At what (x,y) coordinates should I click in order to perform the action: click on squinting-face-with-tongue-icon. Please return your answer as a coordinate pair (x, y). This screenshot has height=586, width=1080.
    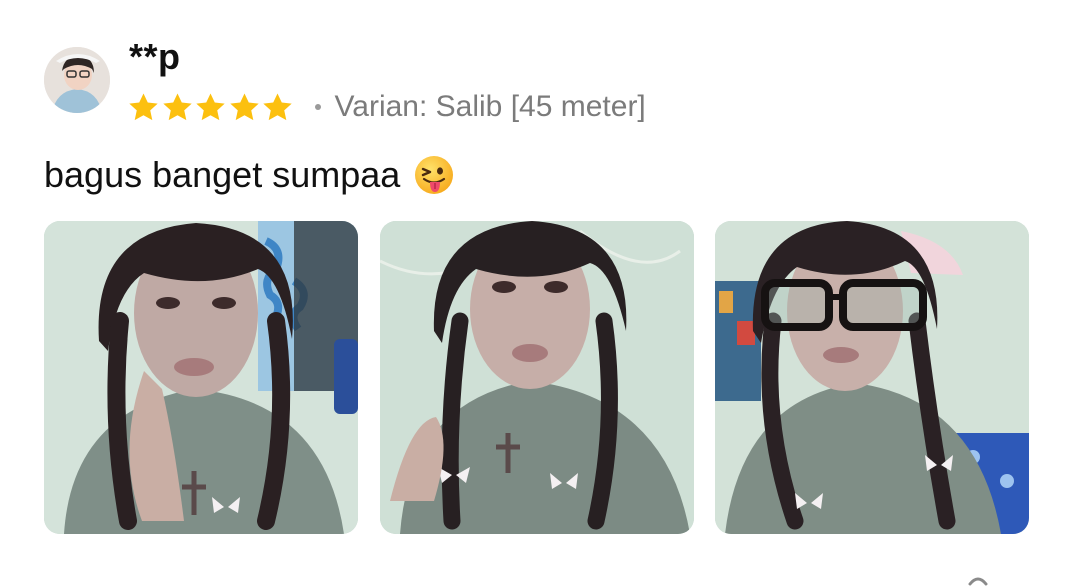
    Looking at the image, I should click on (434, 175).